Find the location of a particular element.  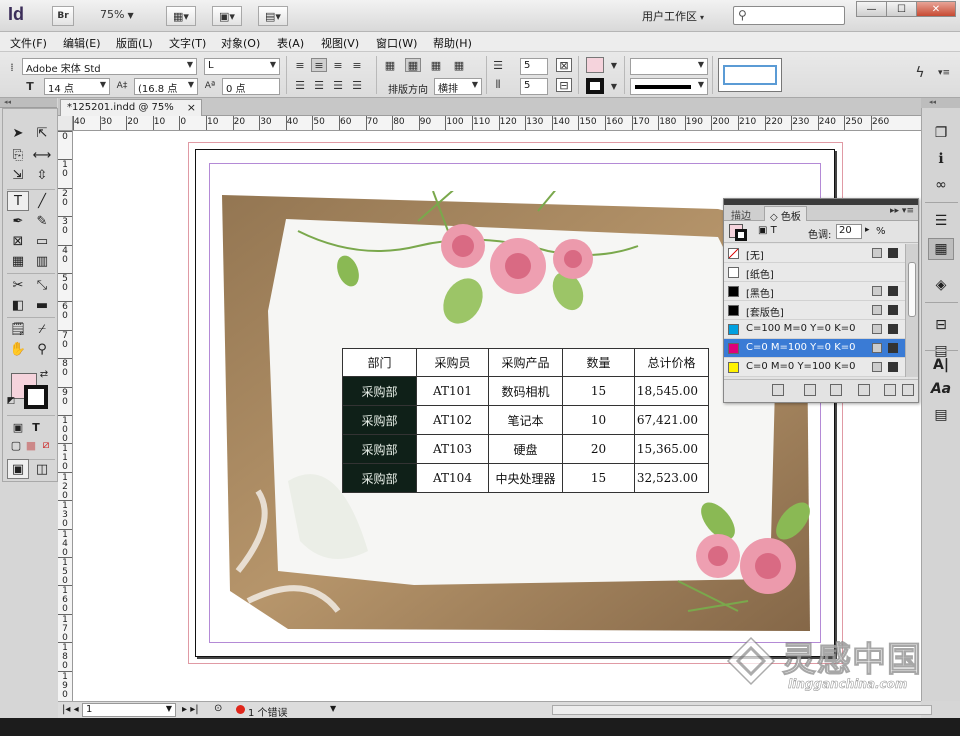

rectangle-frame-tool-icon: ⊠ is located at coordinates (18, 241).